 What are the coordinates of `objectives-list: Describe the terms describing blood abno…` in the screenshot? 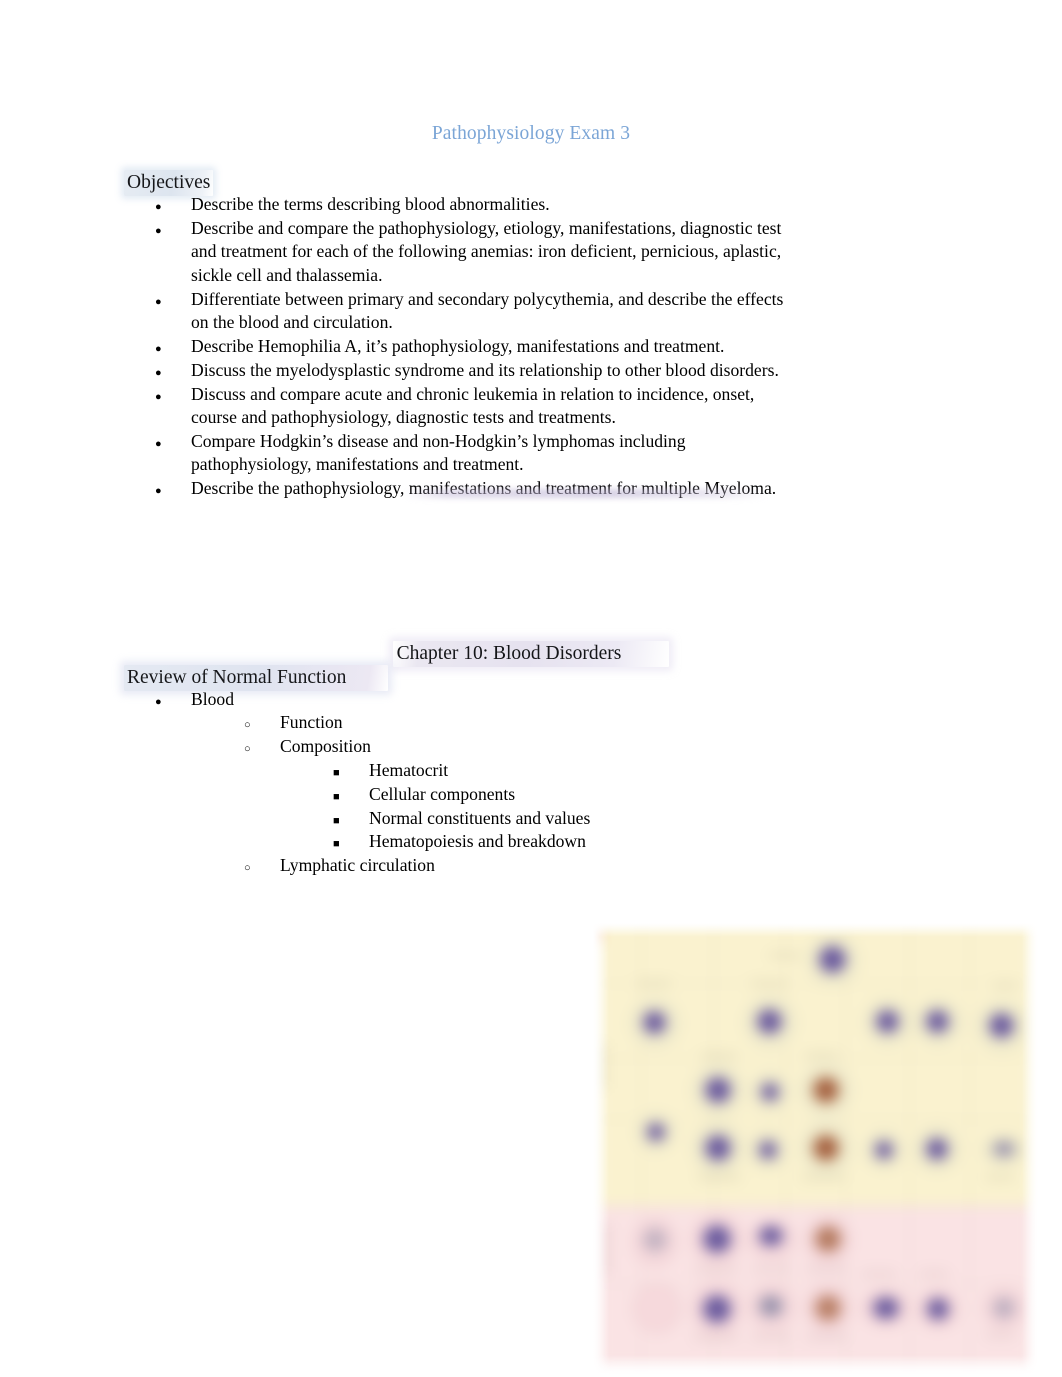 It's located at (475, 347).